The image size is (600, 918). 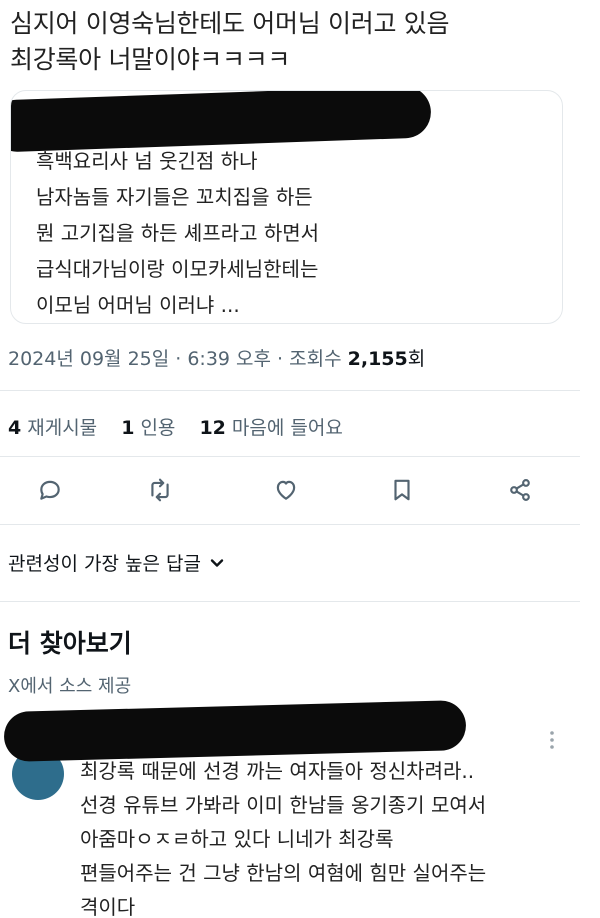 I want to click on chevron-down-icon, so click(x=217, y=562).